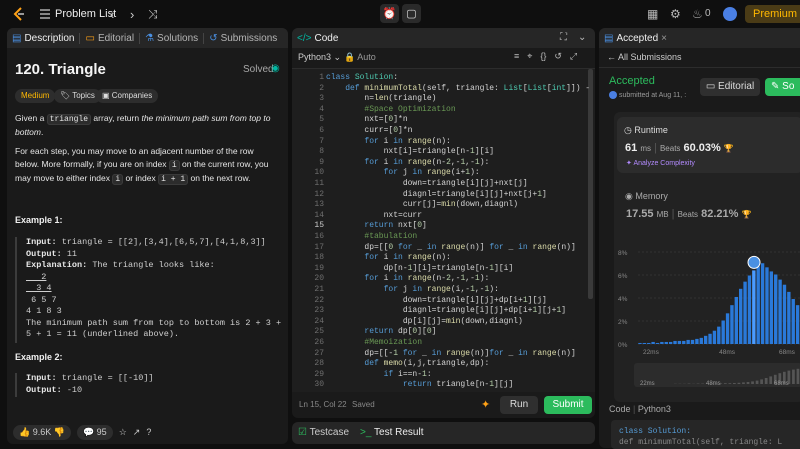 Image resolution: width=800 pixels, height=449 pixels. I want to click on star-icon: ☆, so click(123, 432).